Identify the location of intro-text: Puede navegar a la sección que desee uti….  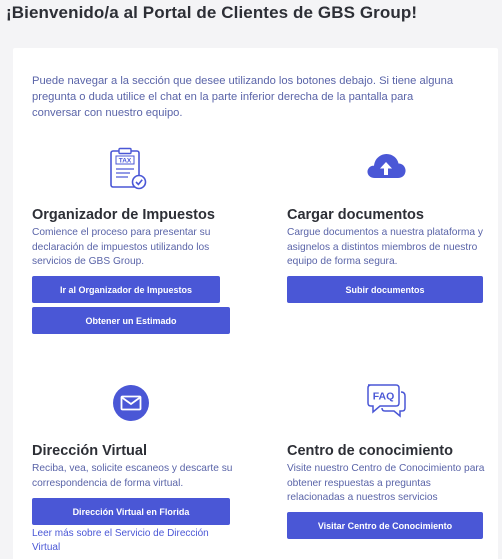
(243, 97).